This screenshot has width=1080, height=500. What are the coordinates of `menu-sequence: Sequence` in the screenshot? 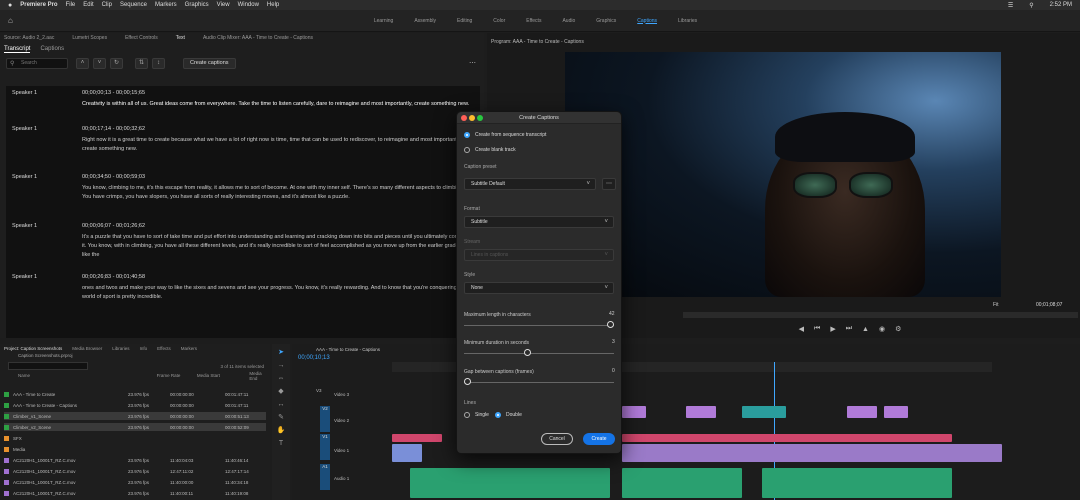 It's located at (133, 5).